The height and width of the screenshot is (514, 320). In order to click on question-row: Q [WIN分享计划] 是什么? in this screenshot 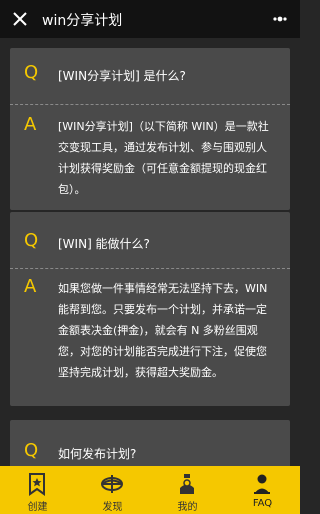, I will do `click(150, 76)`.